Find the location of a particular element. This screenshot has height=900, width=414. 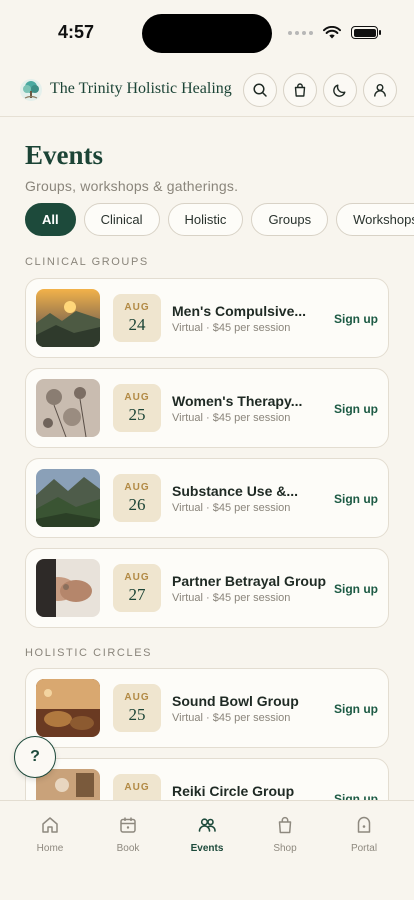

status-bar: 4:57 is located at coordinates (207, 32).